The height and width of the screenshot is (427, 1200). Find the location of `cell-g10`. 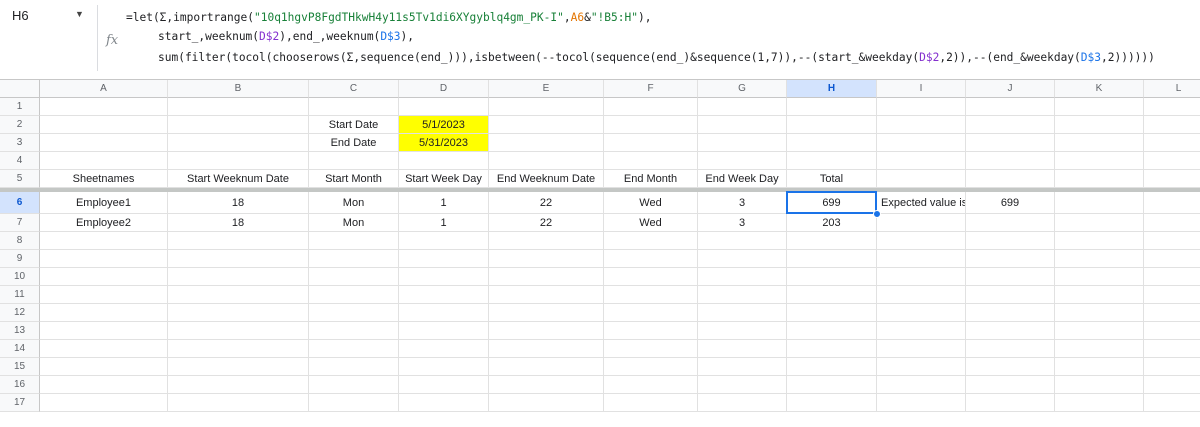

cell-g10 is located at coordinates (742, 277).